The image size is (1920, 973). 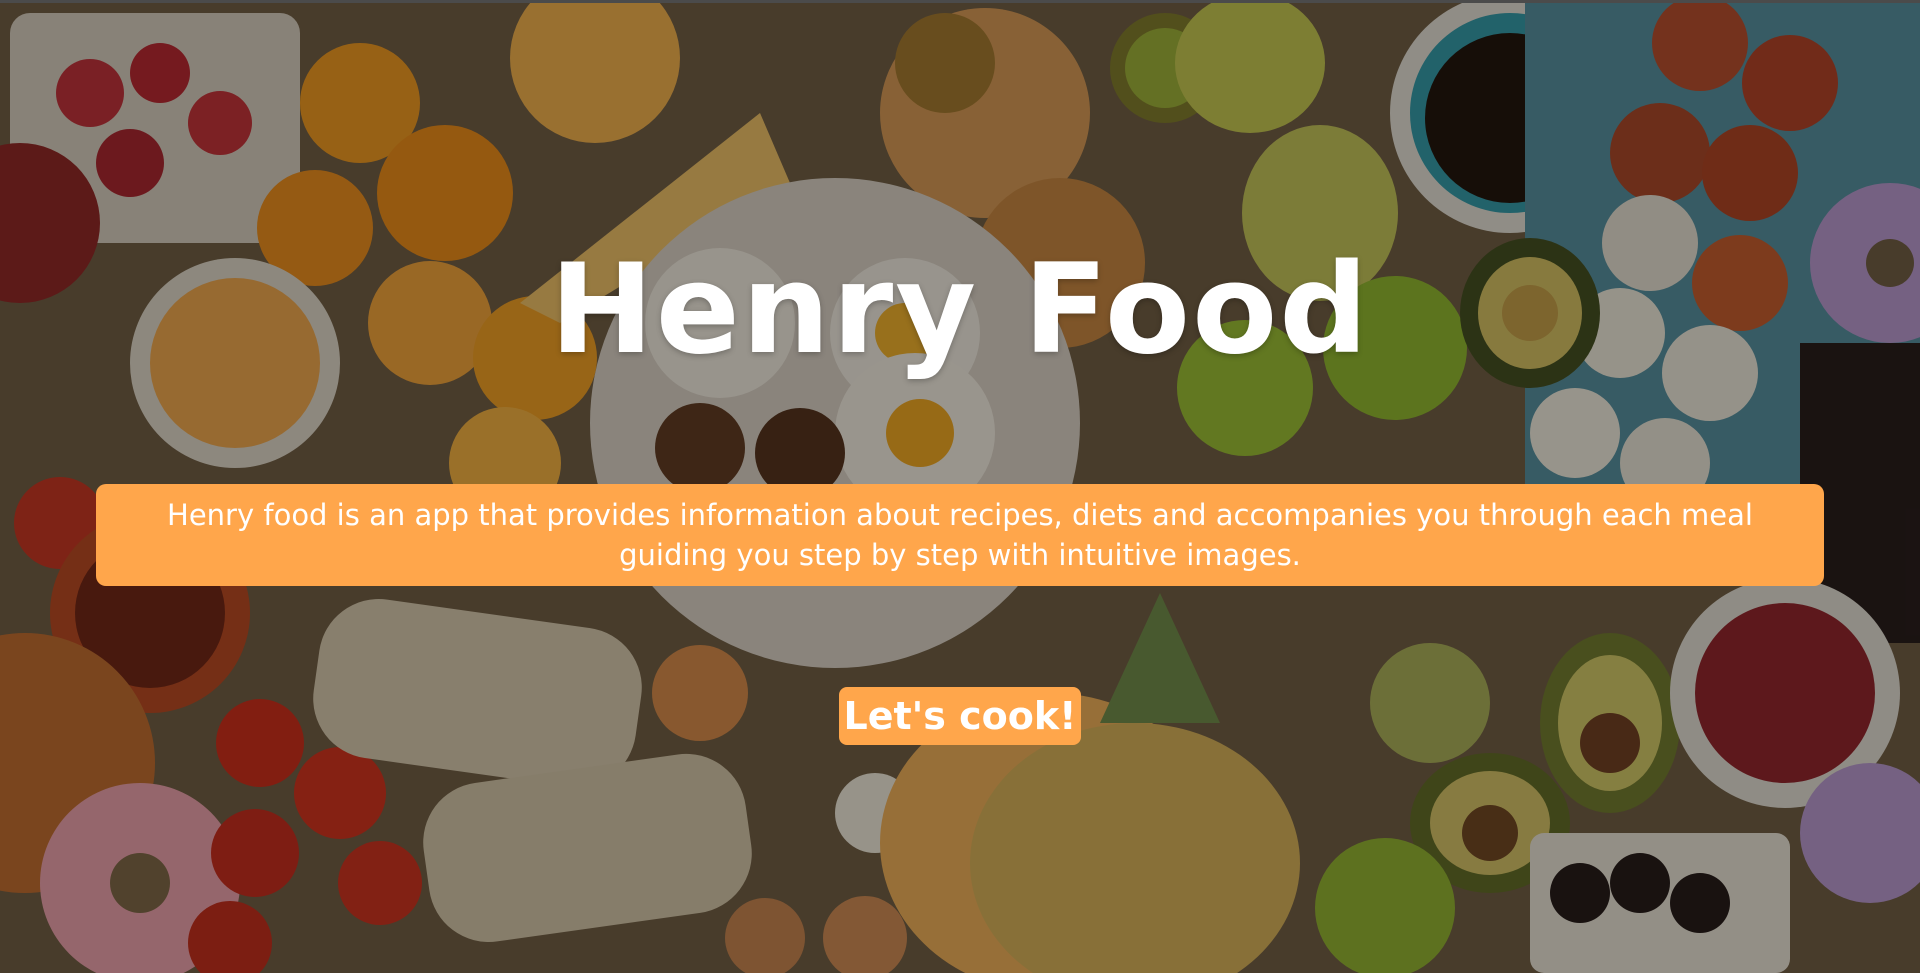 What do you see at coordinates (960, 1) in the screenshot?
I see `browser-top-edge` at bounding box center [960, 1].